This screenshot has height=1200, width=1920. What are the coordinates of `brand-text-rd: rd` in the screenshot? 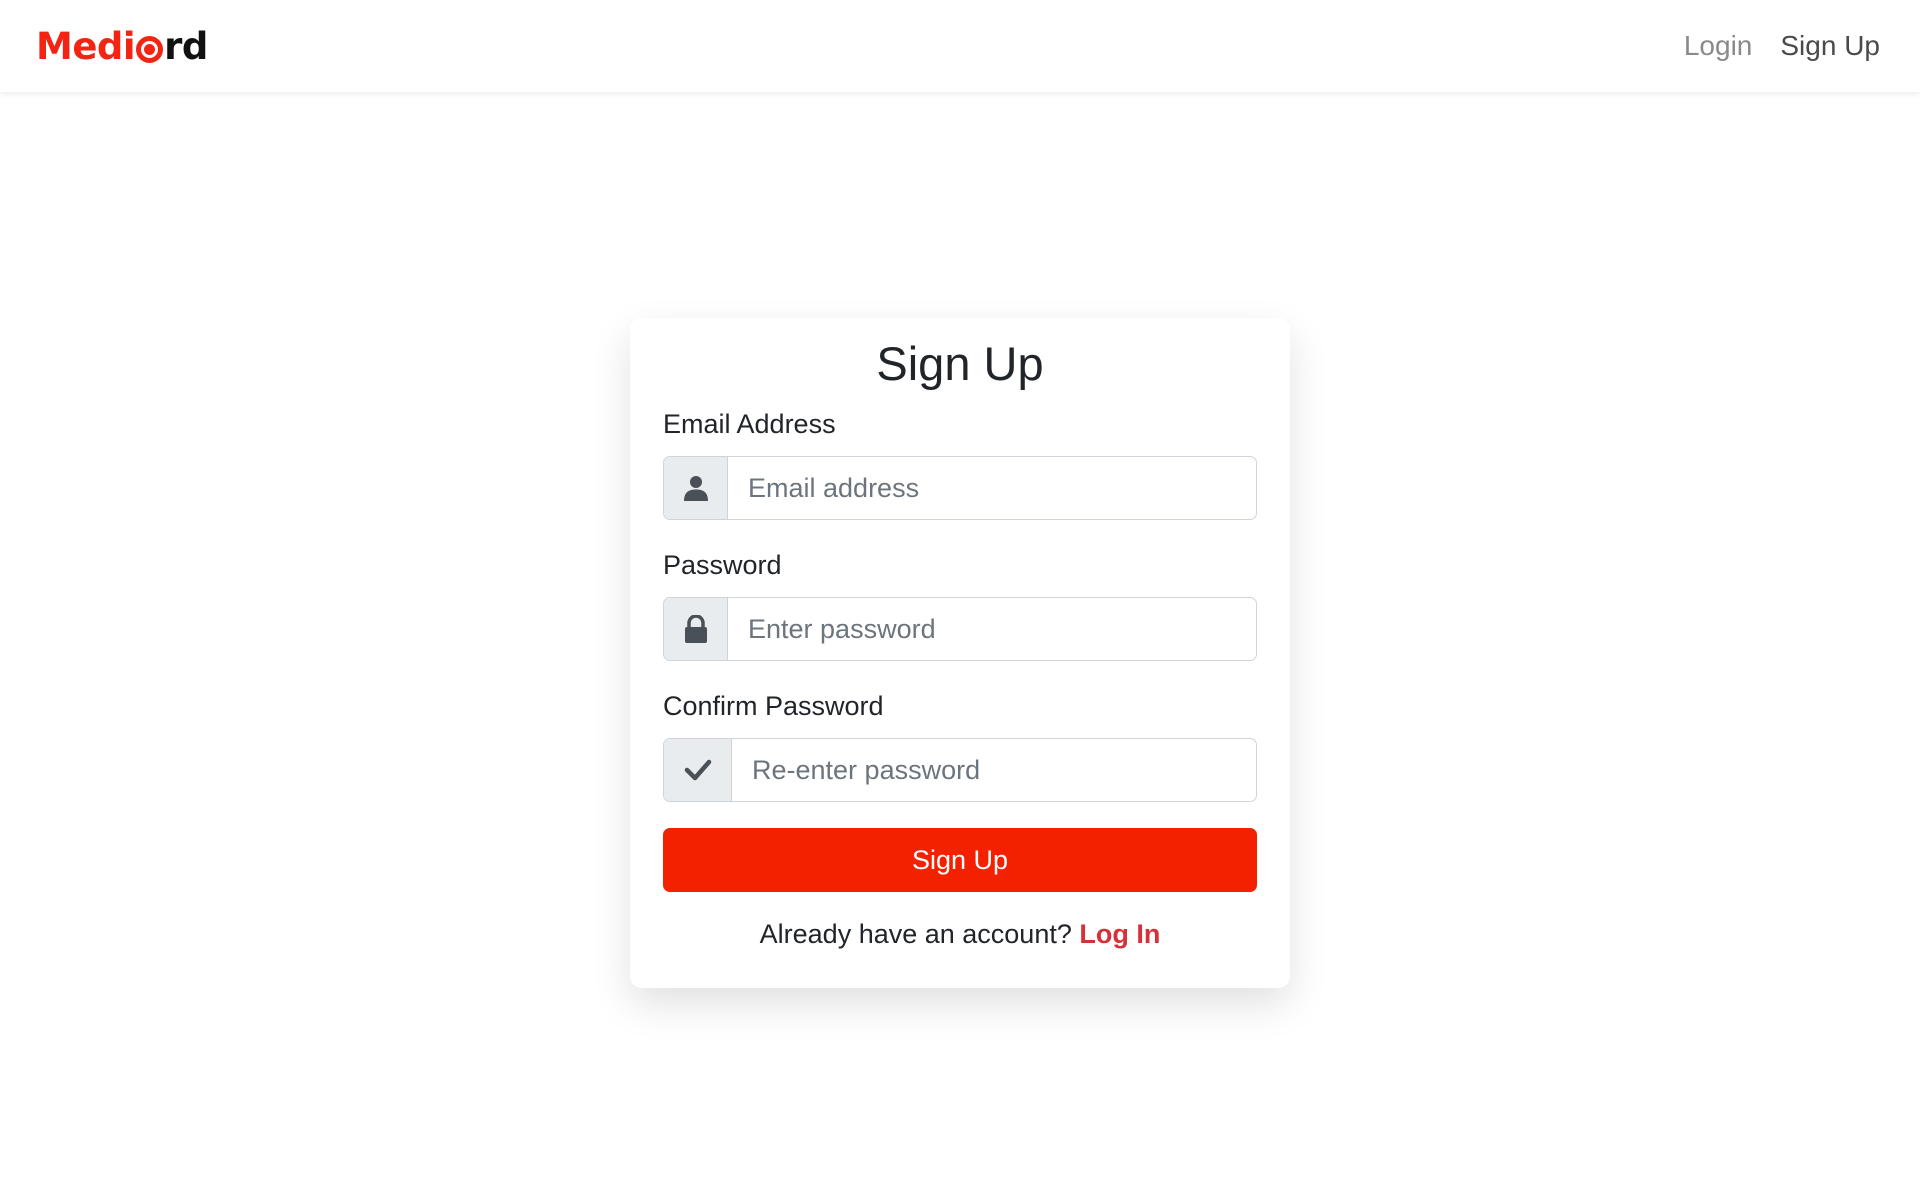 It's located at (186, 46).